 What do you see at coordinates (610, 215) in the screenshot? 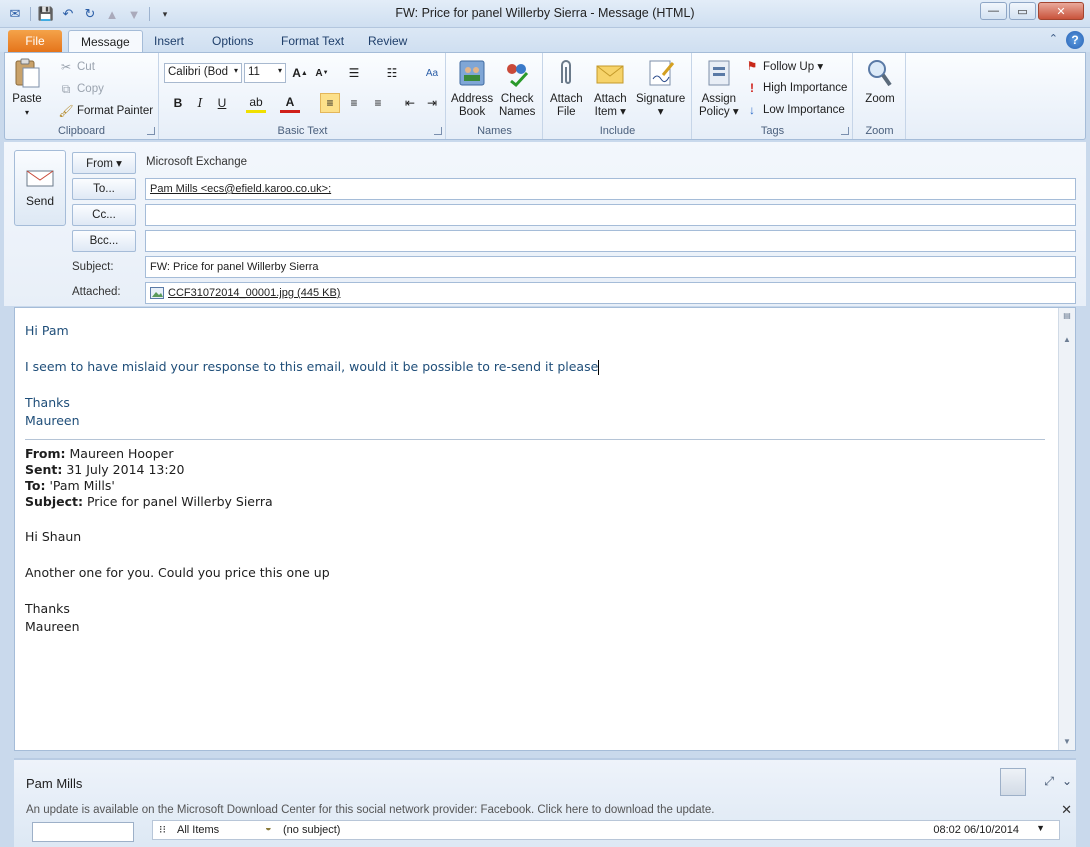
I see `cc-field` at bounding box center [610, 215].